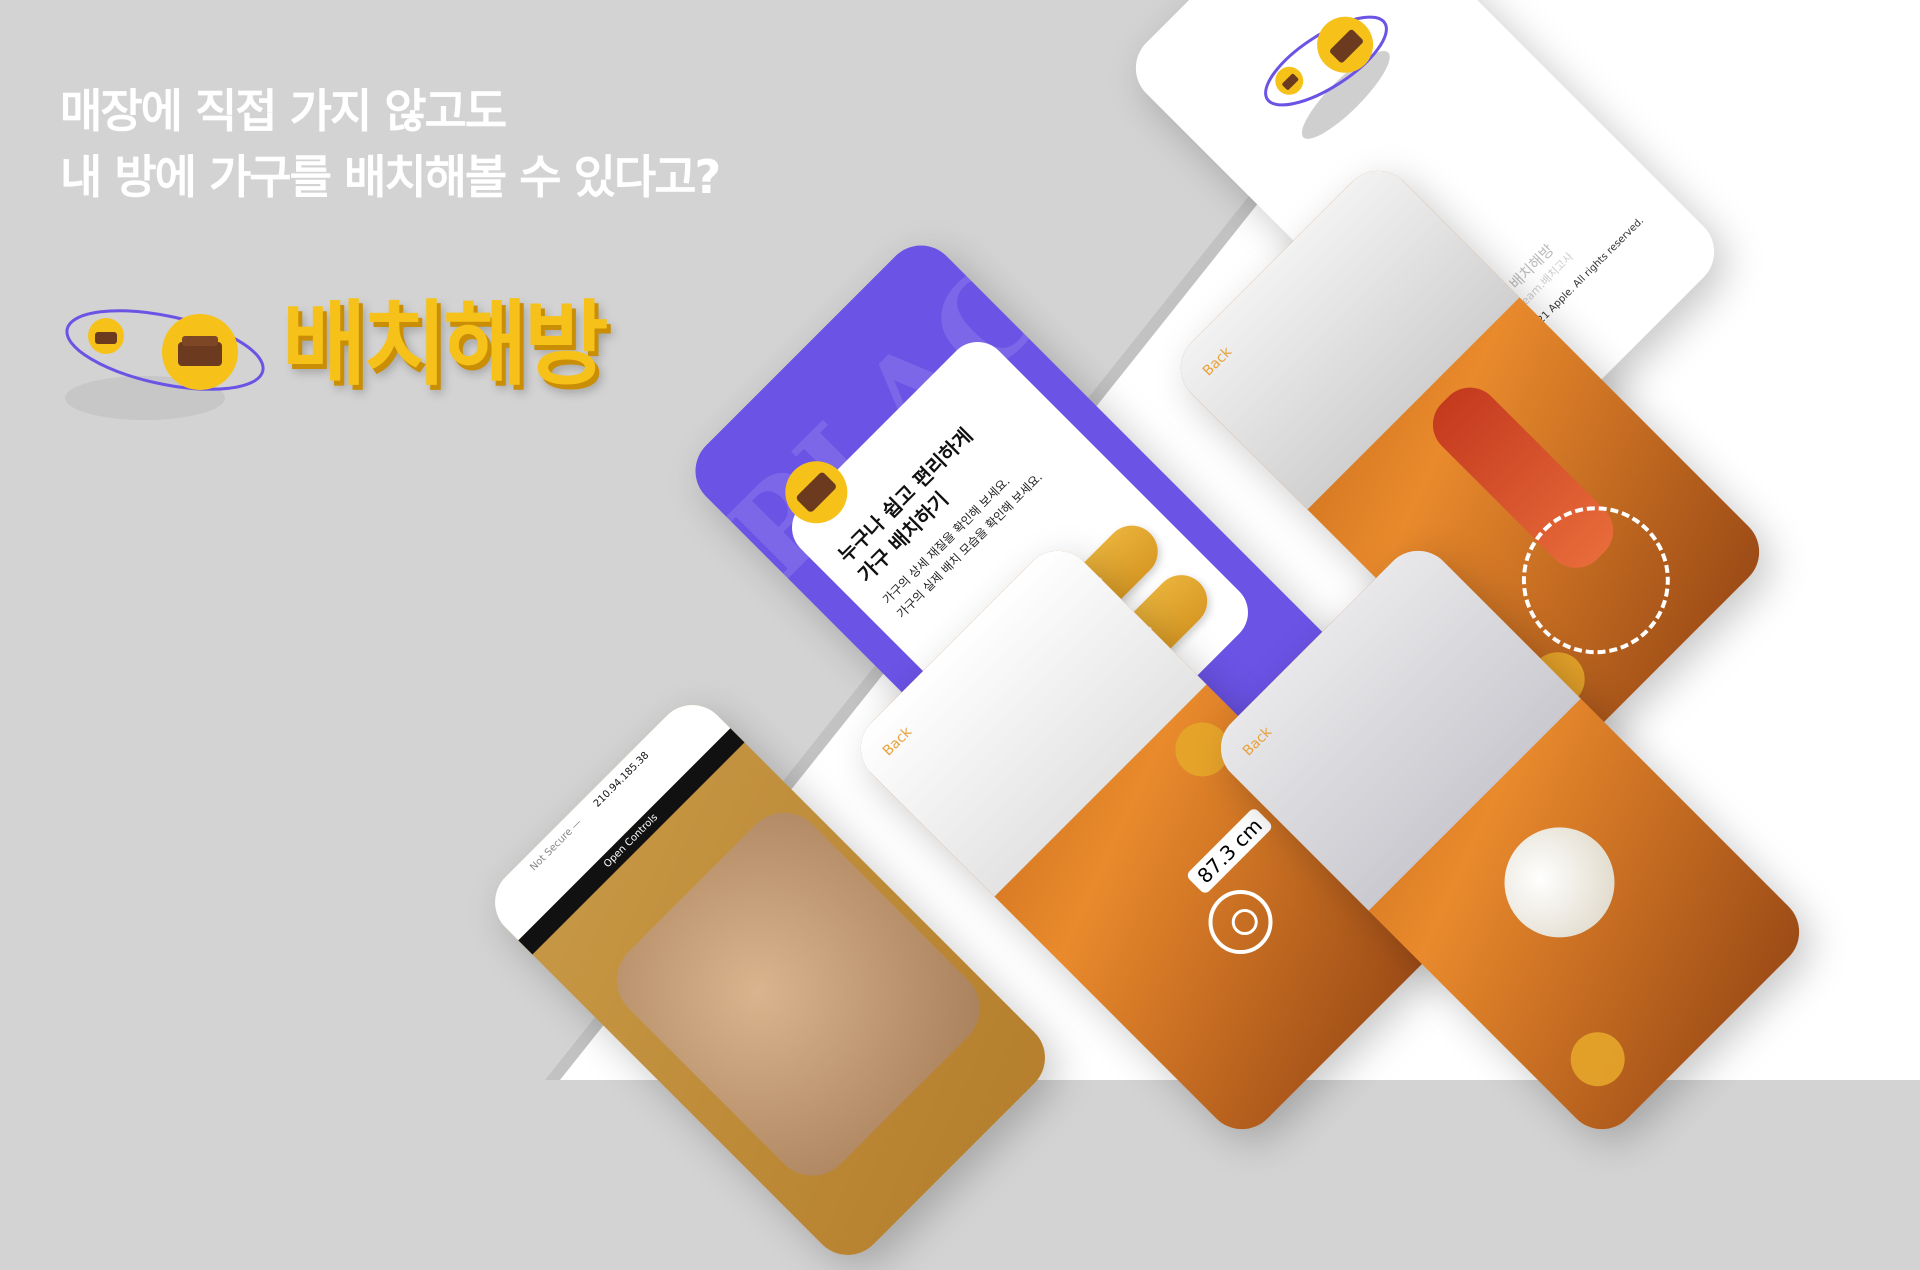 This screenshot has width=1920, height=1270. Describe the element at coordinates (1559, 882) in the screenshot. I see `kettle-model` at that location.